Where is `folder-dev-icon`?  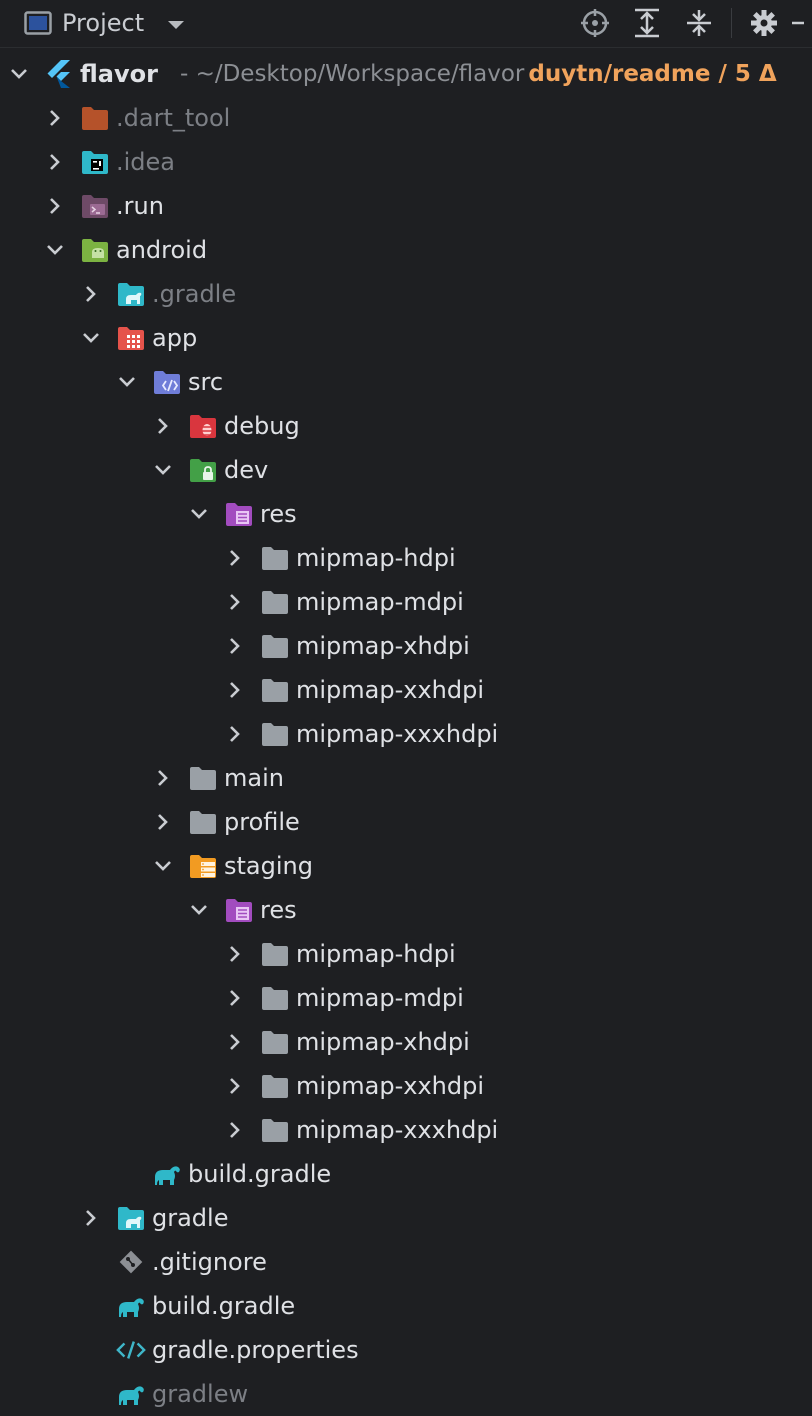 folder-dev-icon is located at coordinates (203, 470).